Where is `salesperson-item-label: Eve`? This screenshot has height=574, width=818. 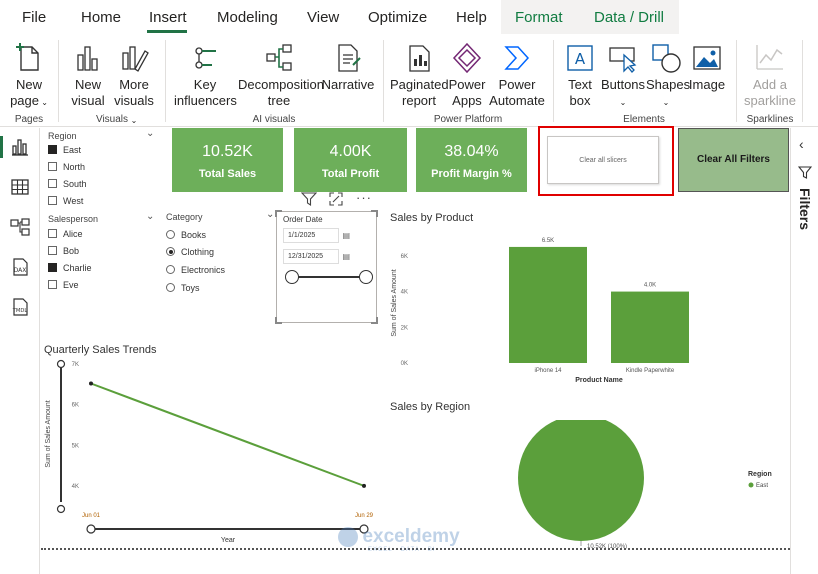 salesperson-item-label: Eve is located at coordinates (71, 285).